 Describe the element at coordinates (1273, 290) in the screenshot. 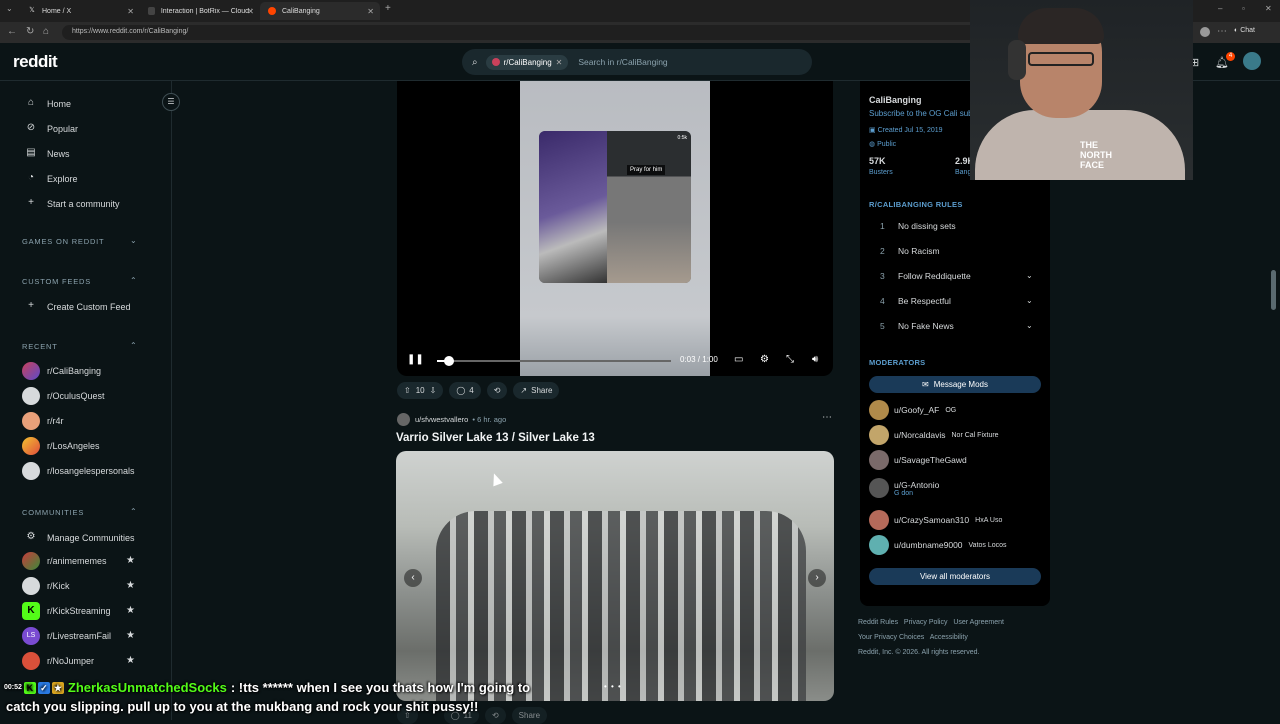

I see `scrollbar-thumb` at that location.